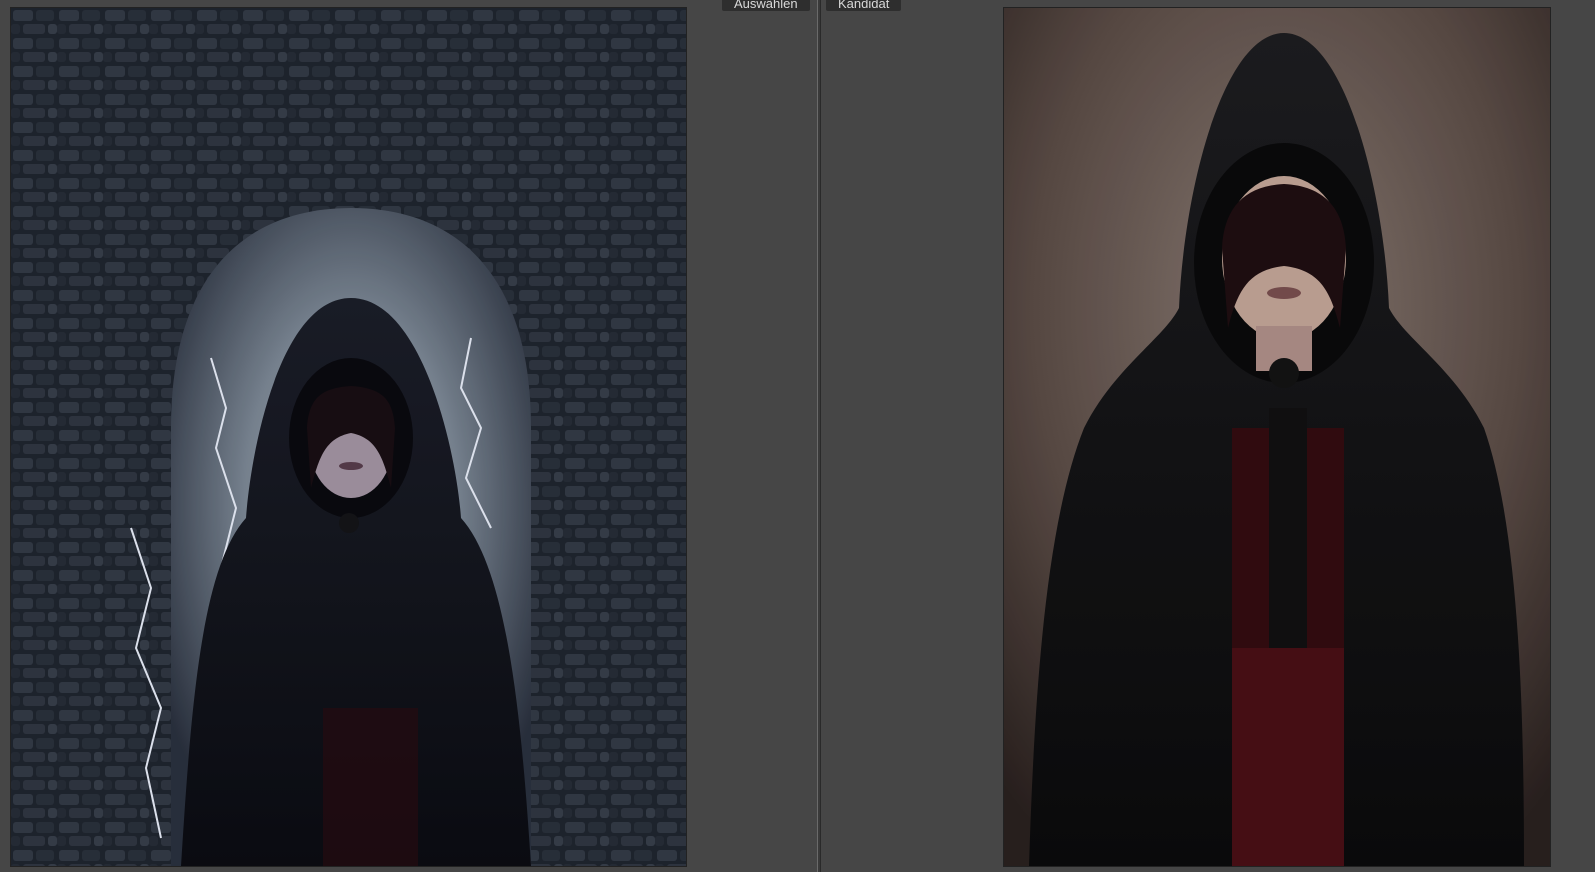 The image size is (1595, 872). I want to click on candidate-label: Kandidat, so click(864, 5).